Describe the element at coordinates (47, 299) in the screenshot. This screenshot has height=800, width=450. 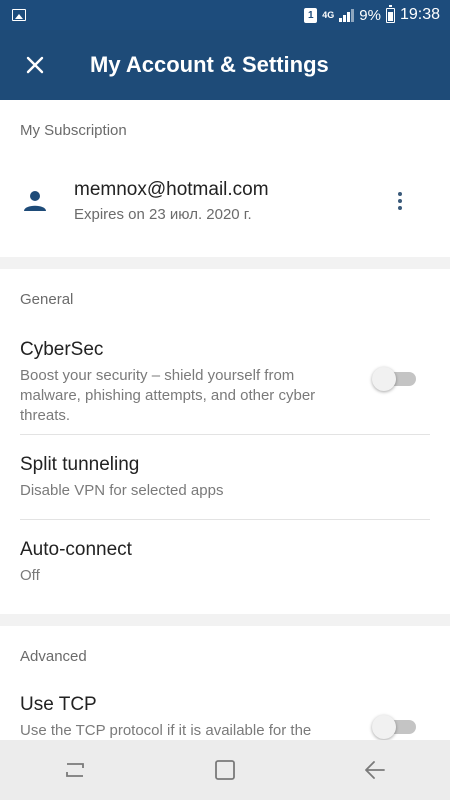
I see `section-label-general: General` at that location.